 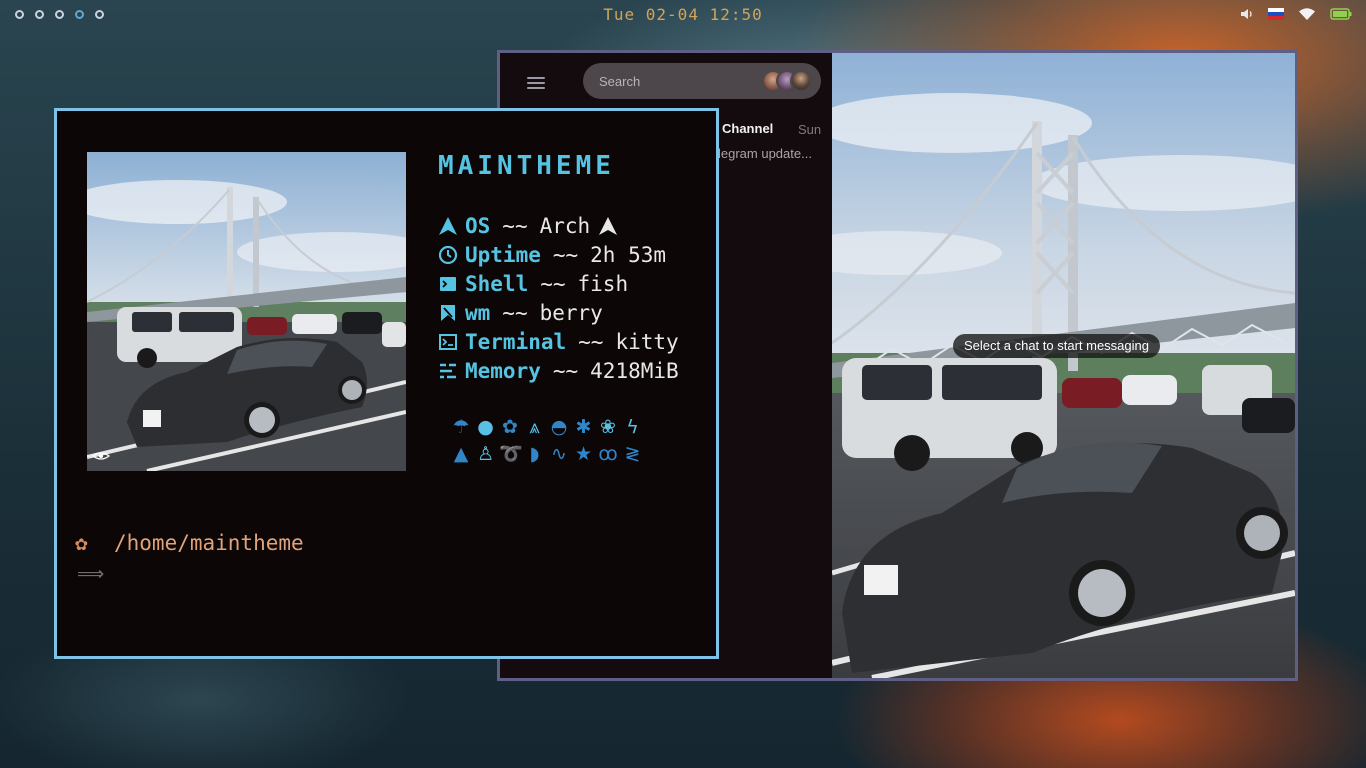 What do you see at coordinates (534, 427) in the screenshot?
I see `arch-wave-icon: ⩓` at bounding box center [534, 427].